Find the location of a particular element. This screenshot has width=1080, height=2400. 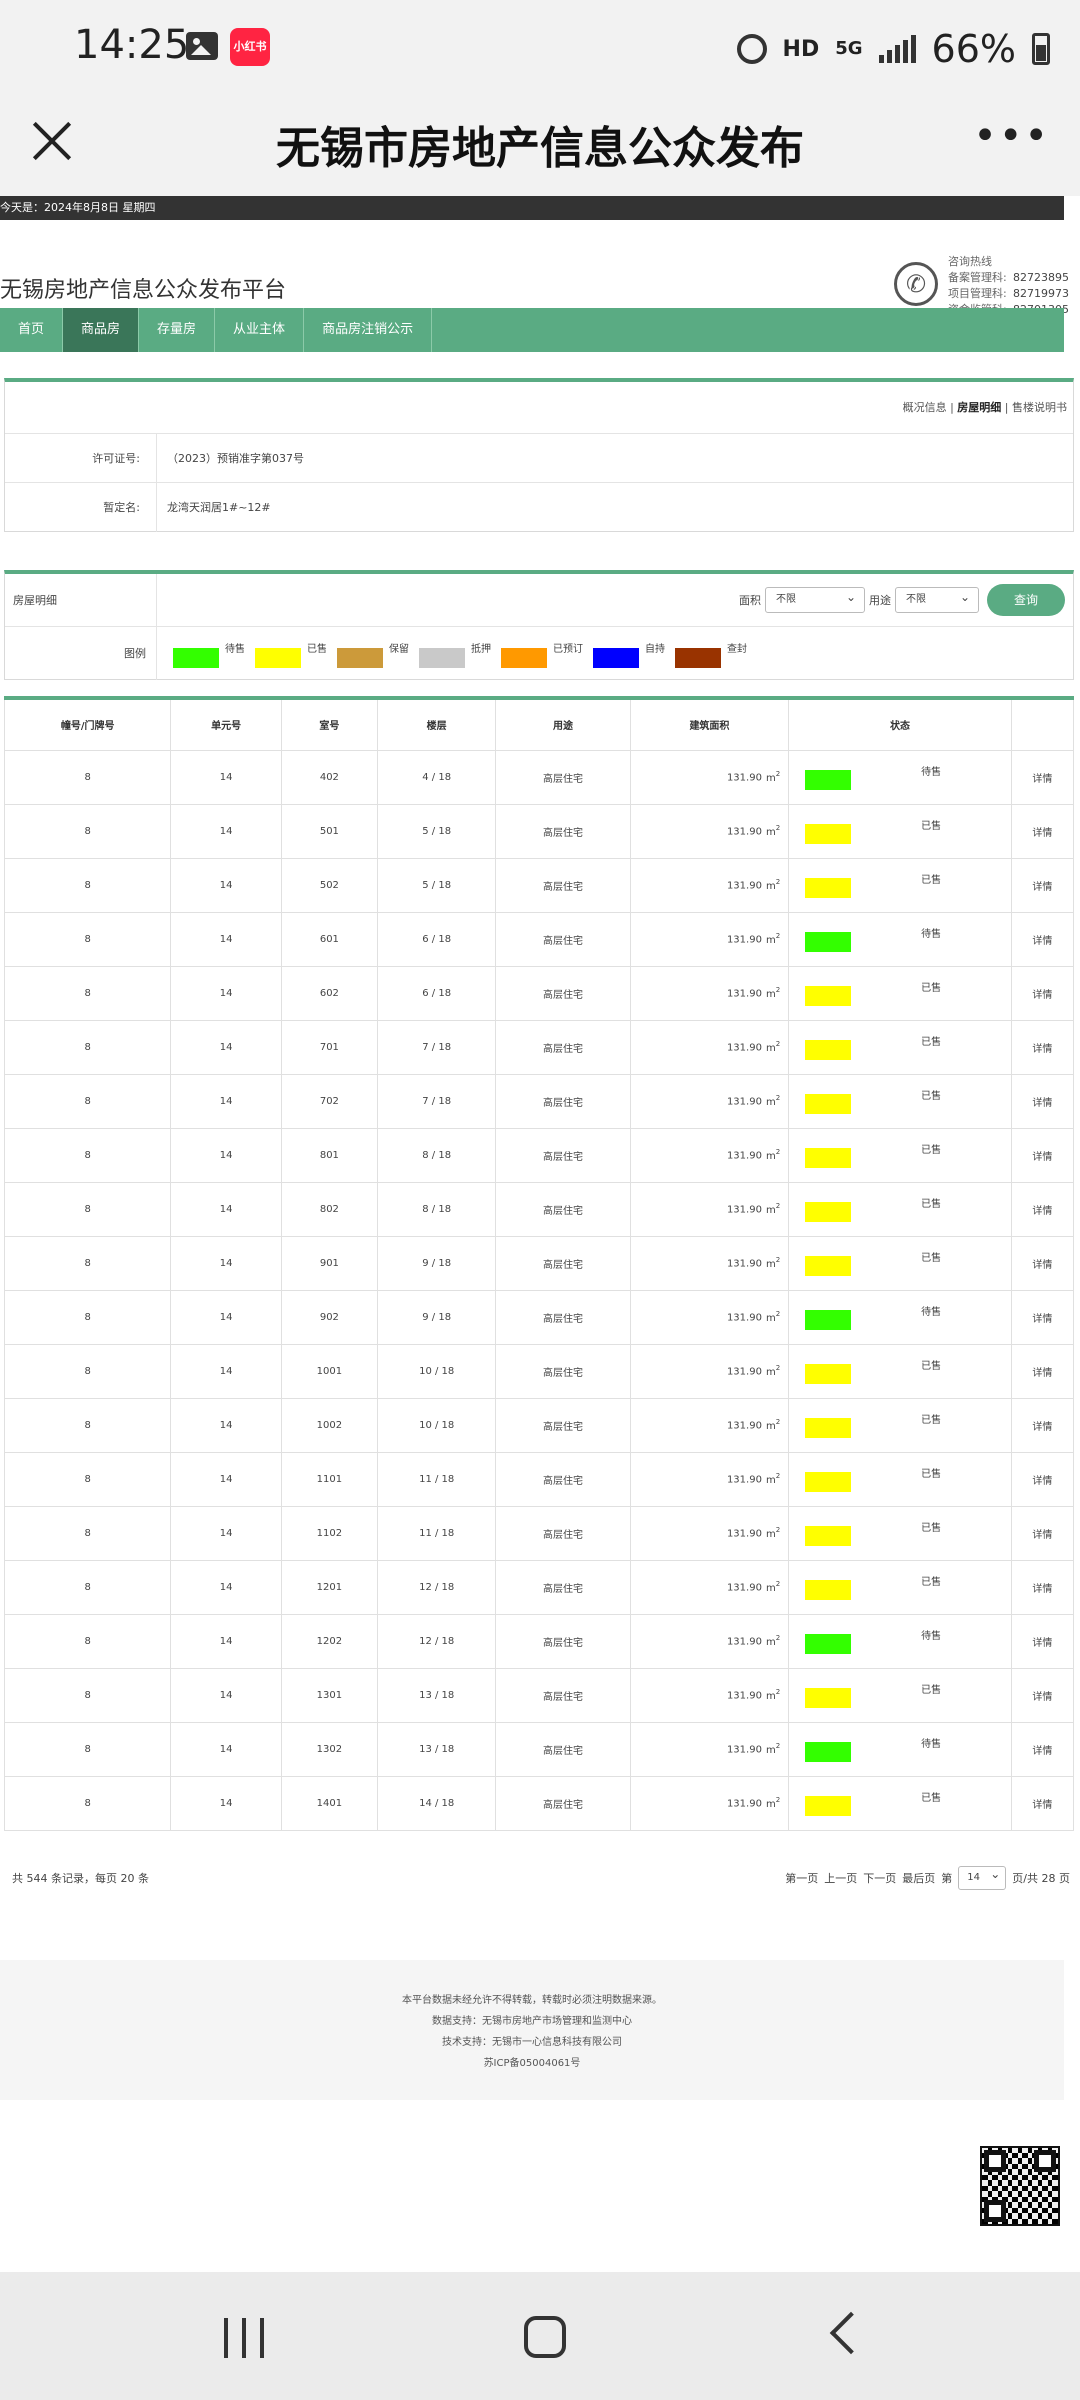

table-row: 8 14 1201 12 / 18 高层住宅 131.90 m2 已售 详情 is located at coordinates (539, 1587).